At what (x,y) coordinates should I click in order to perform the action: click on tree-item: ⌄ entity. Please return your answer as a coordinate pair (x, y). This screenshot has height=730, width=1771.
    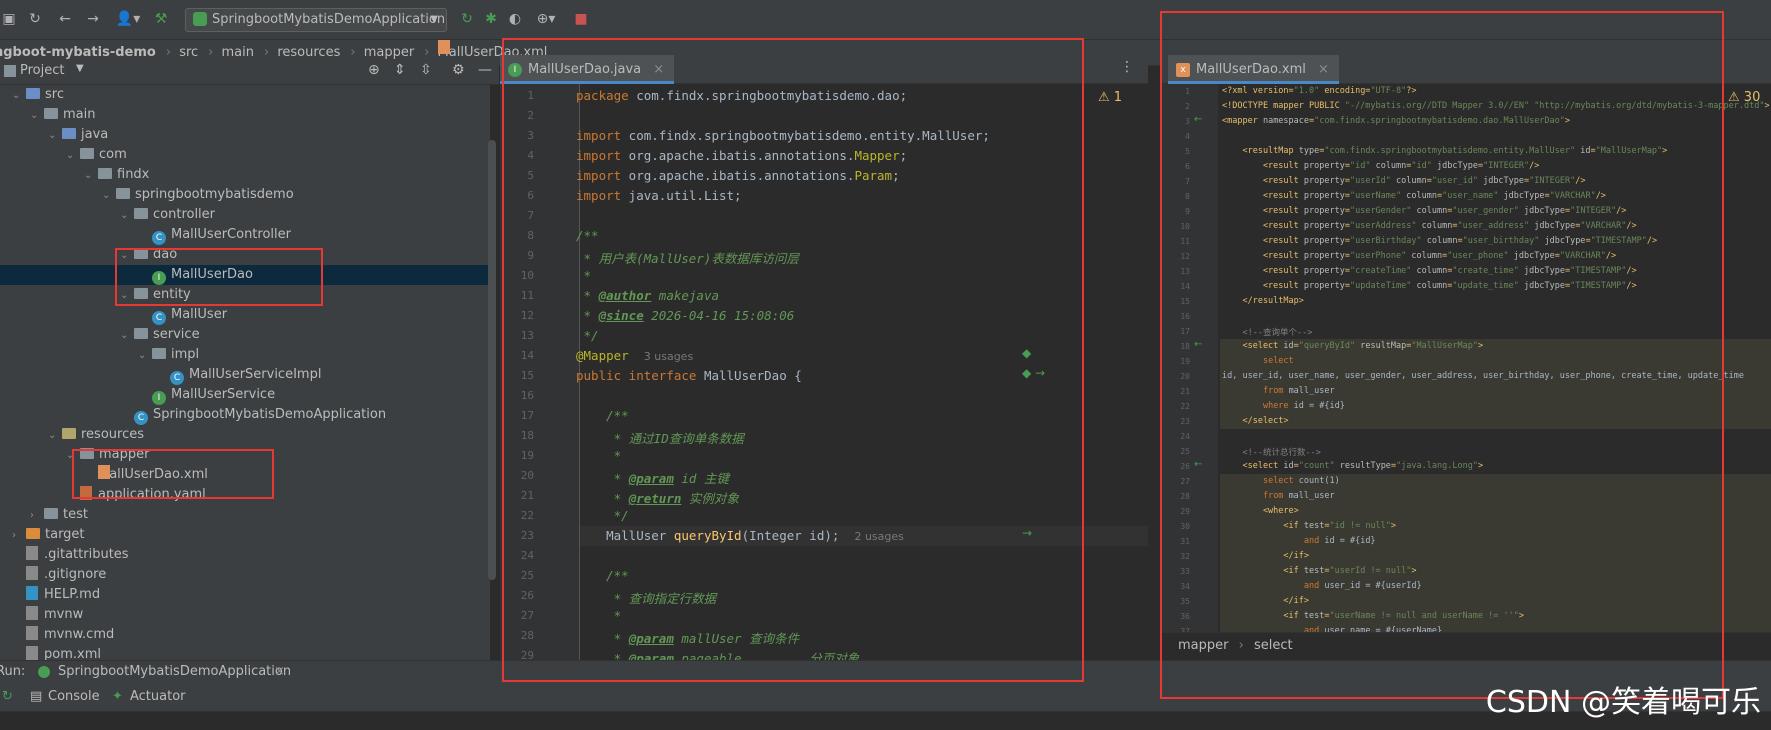
    Looking at the image, I should click on (245, 295).